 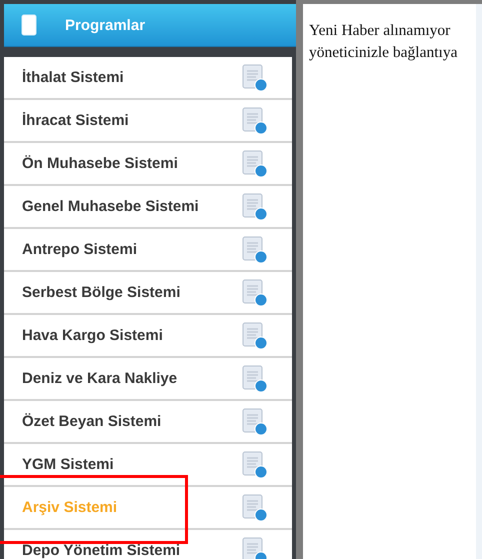 What do you see at coordinates (148, 78) in the screenshot?
I see `sidebar-item: İthalat Sistemi` at bounding box center [148, 78].